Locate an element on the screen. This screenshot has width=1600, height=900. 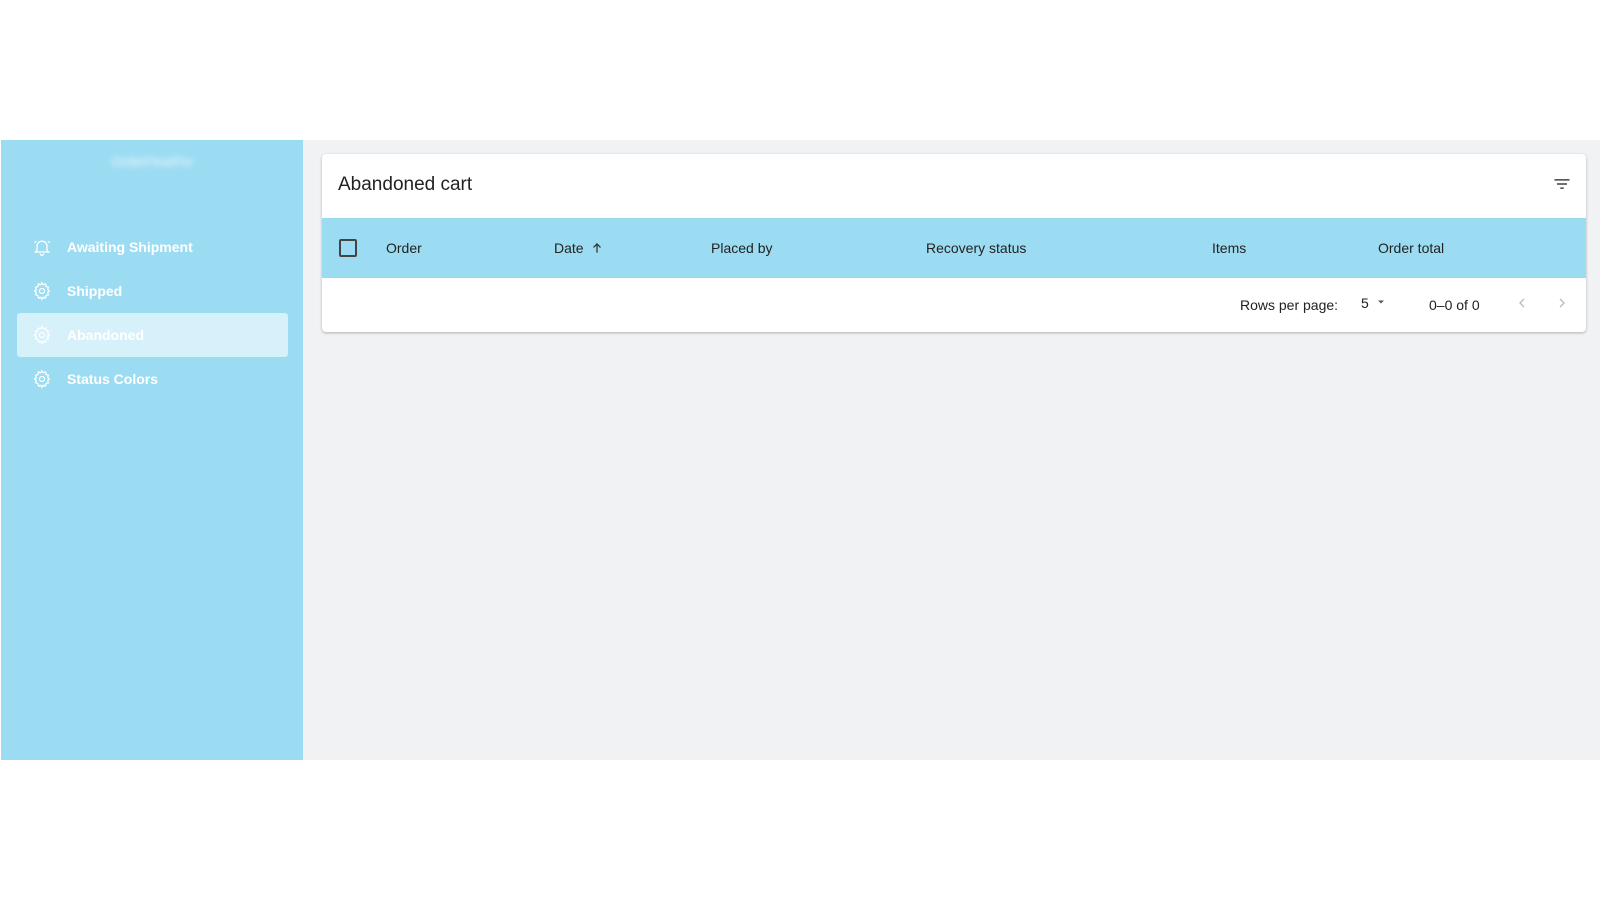
sidebar-item-label: Shipped is located at coordinates (95, 291).